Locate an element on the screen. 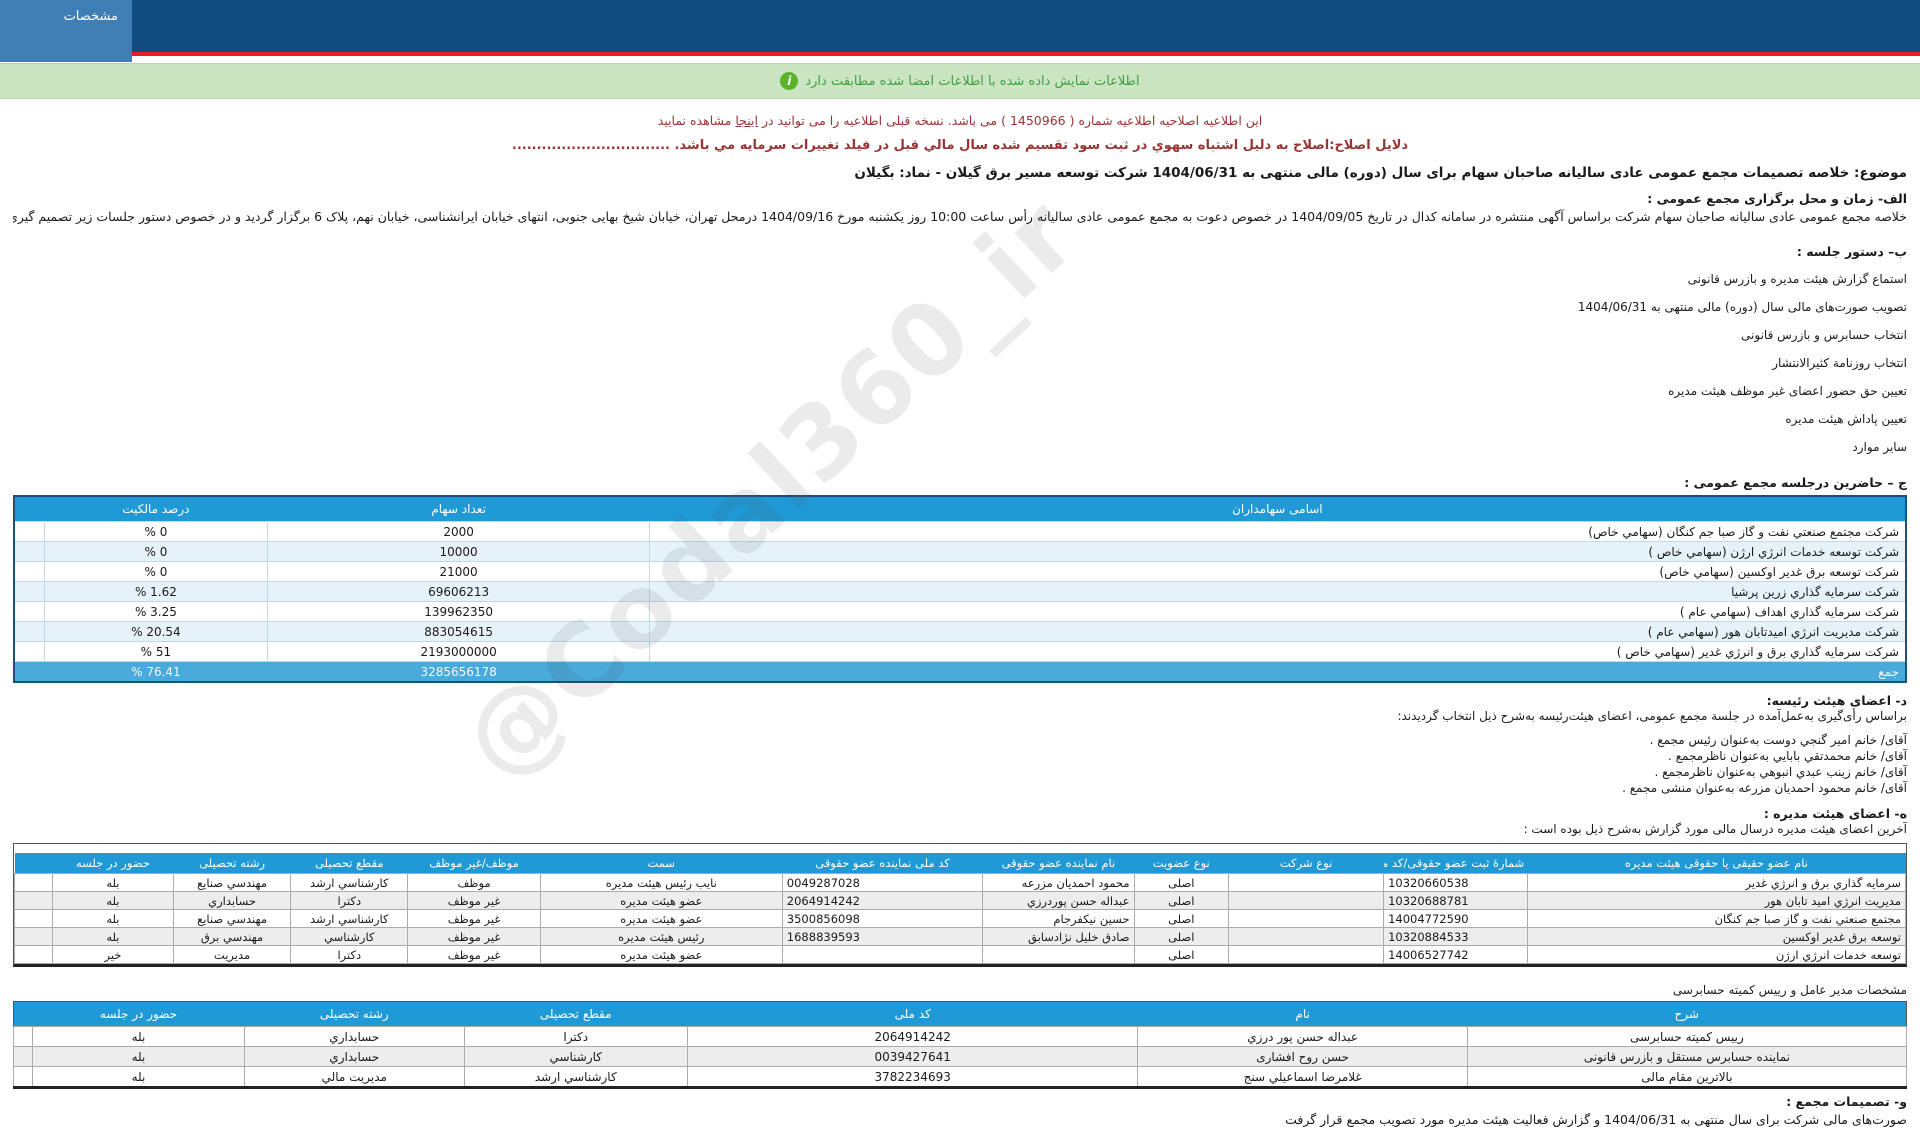 Image resolution: width=1920 pixels, height=1127 pixels. table-cell: 10000 is located at coordinates (459, 551).